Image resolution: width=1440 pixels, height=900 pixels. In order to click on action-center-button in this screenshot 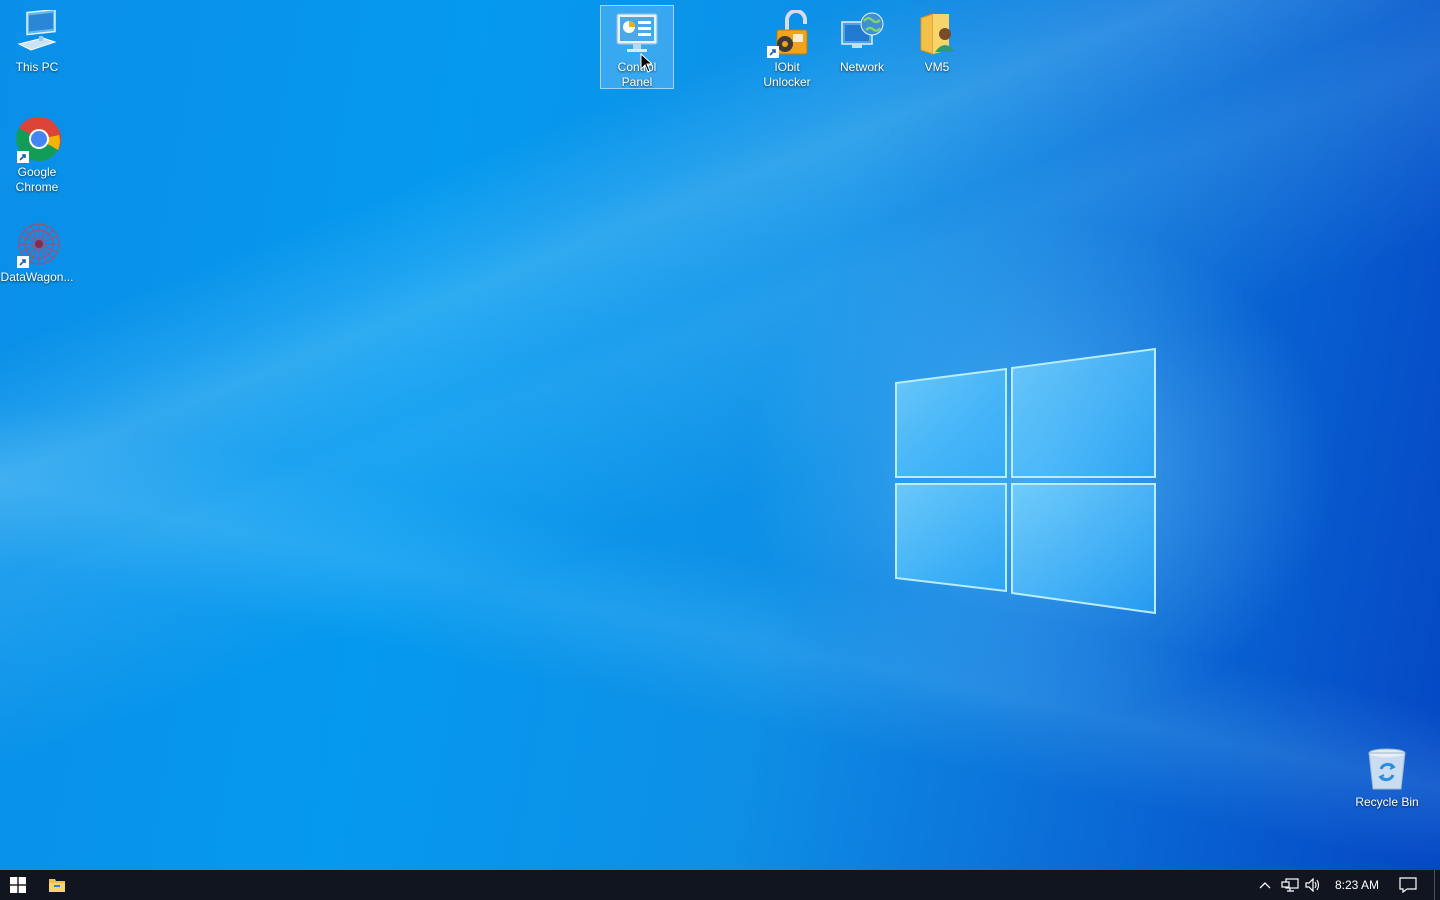, I will do `click(1408, 885)`.